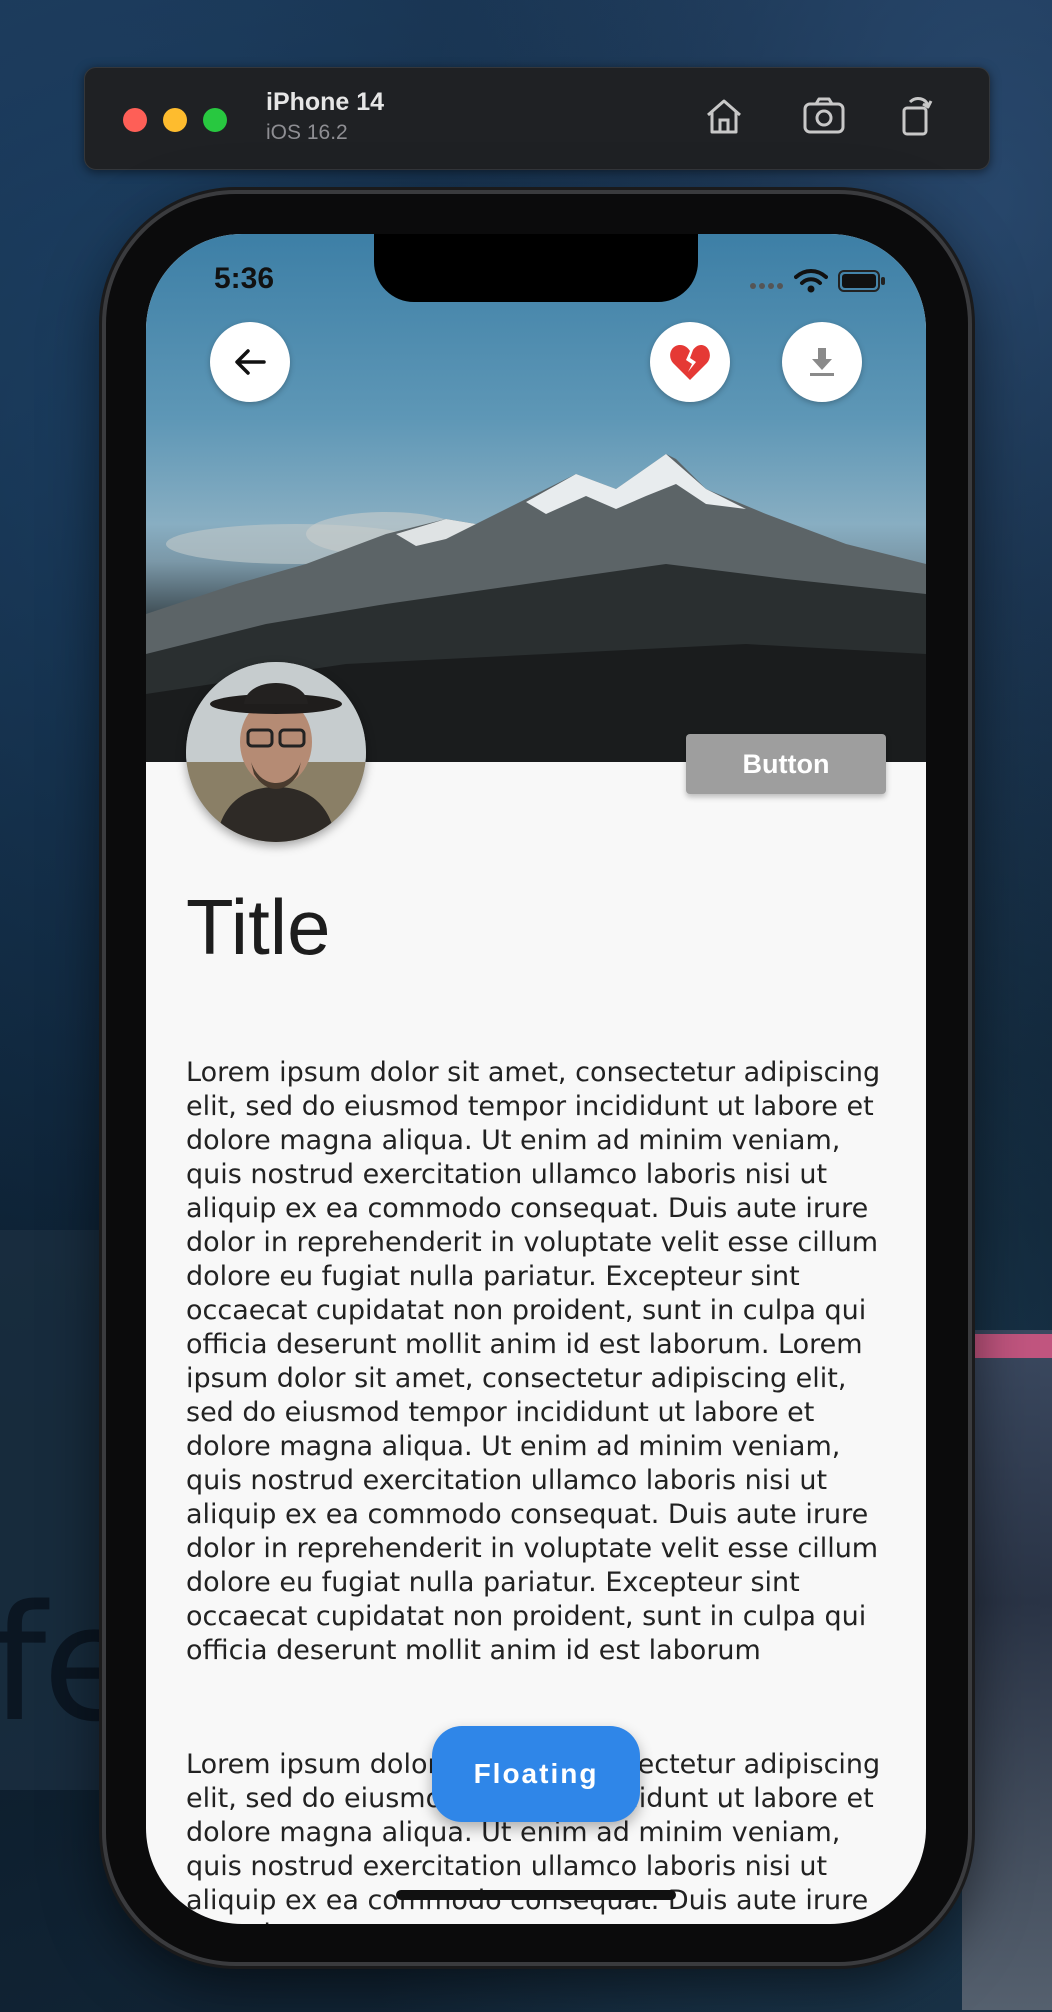  I want to click on action-button: Button, so click(786, 764).